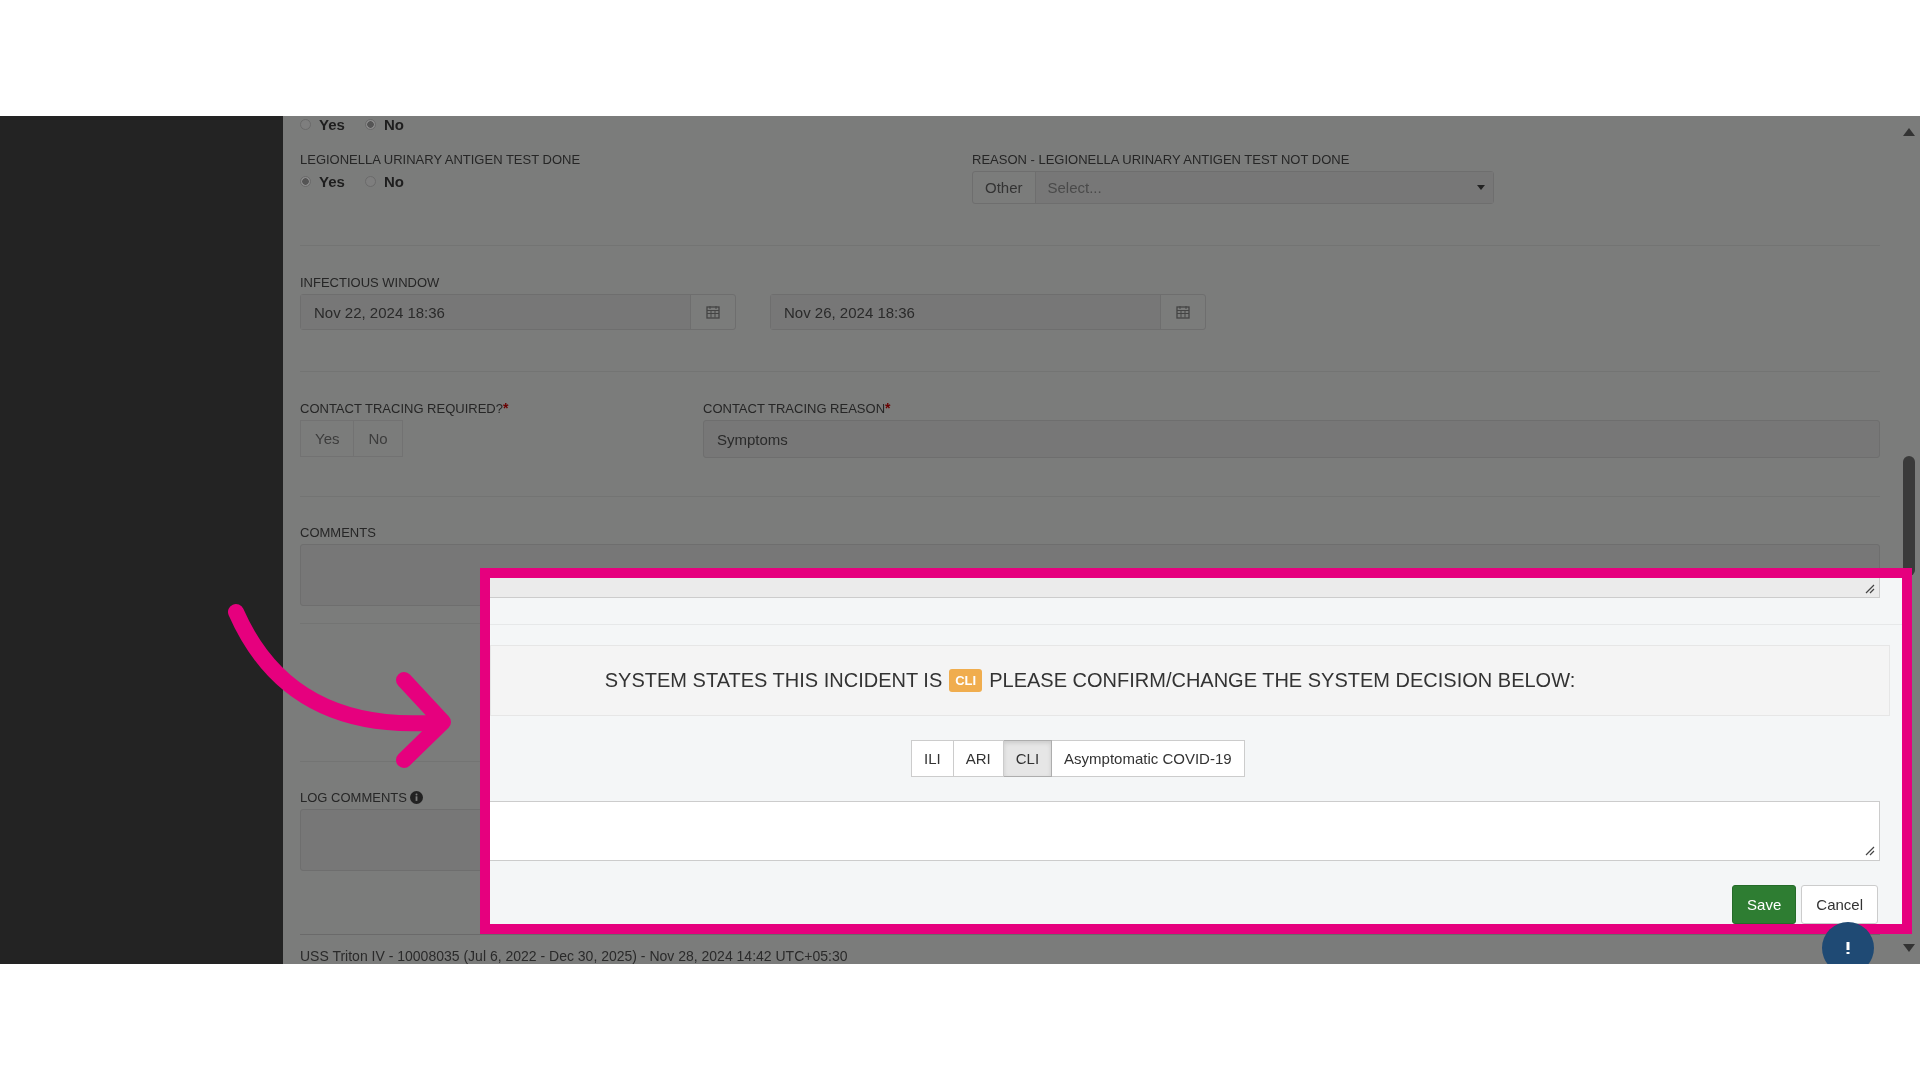  Describe the element at coordinates (378, 438) in the screenshot. I see `toggle-button: No` at that location.